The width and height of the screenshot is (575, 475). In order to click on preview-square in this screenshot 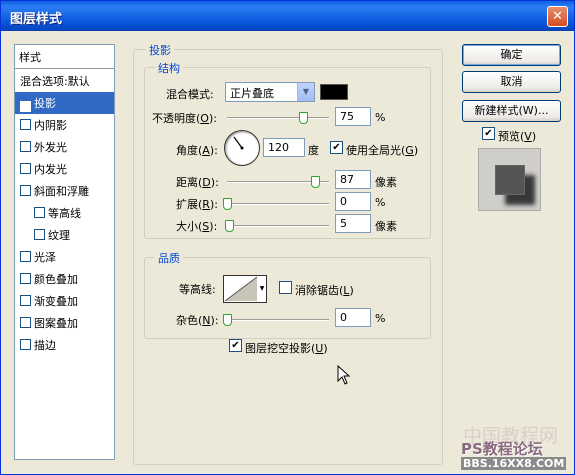, I will do `click(510, 180)`.